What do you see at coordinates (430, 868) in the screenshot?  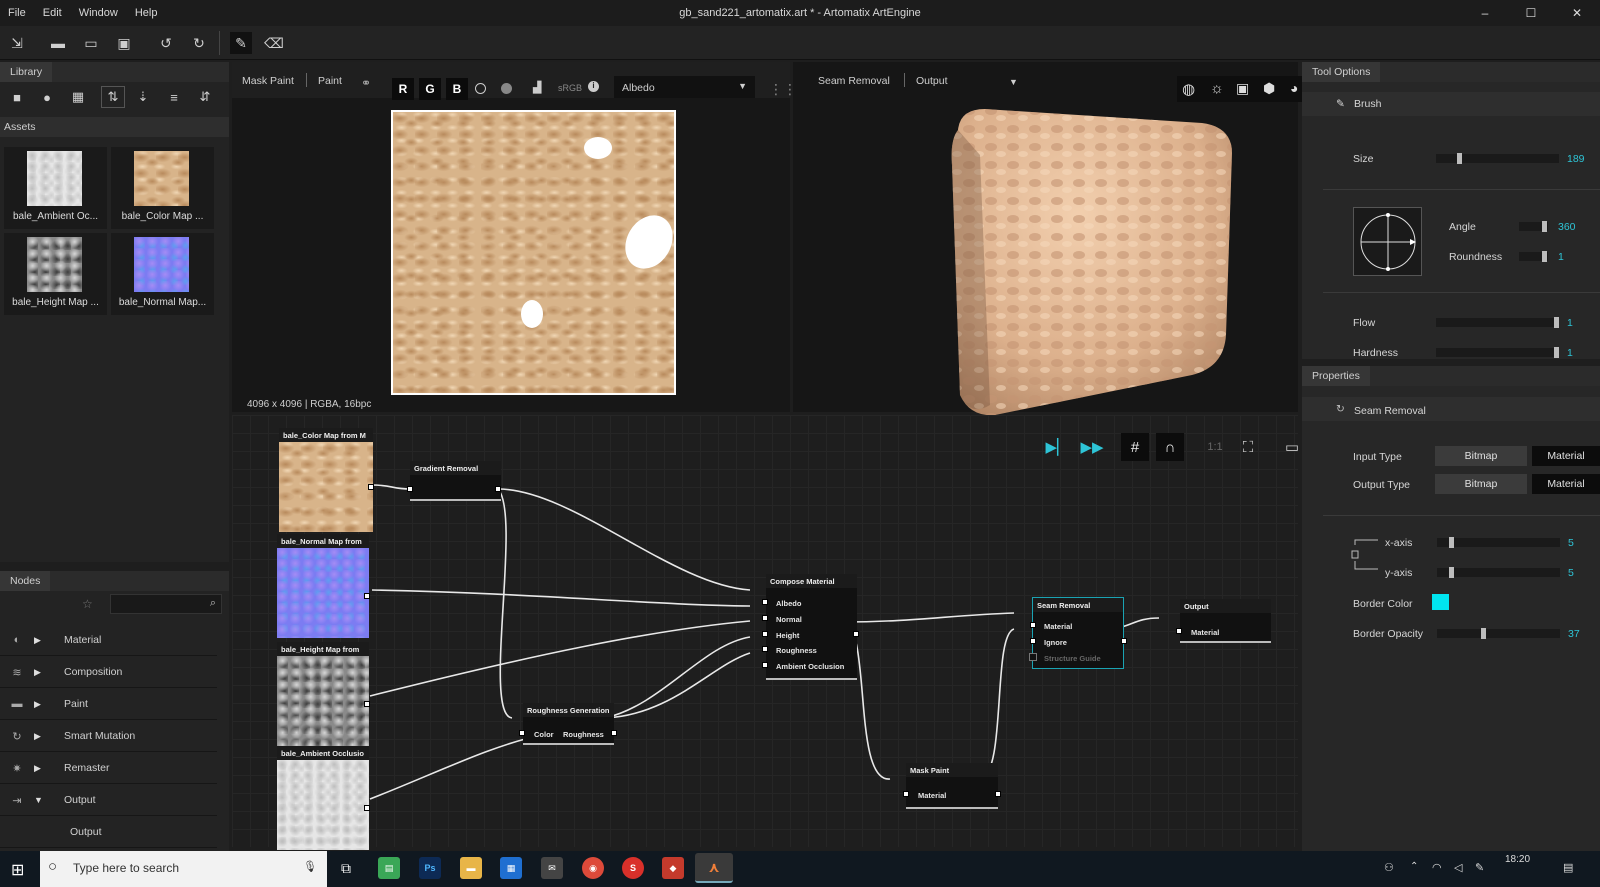 I see `photoshop-icon: Ps` at bounding box center [430, 868].